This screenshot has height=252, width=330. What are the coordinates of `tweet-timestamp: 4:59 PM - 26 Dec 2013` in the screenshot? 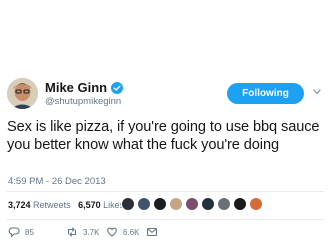 It's located at (57, 181).